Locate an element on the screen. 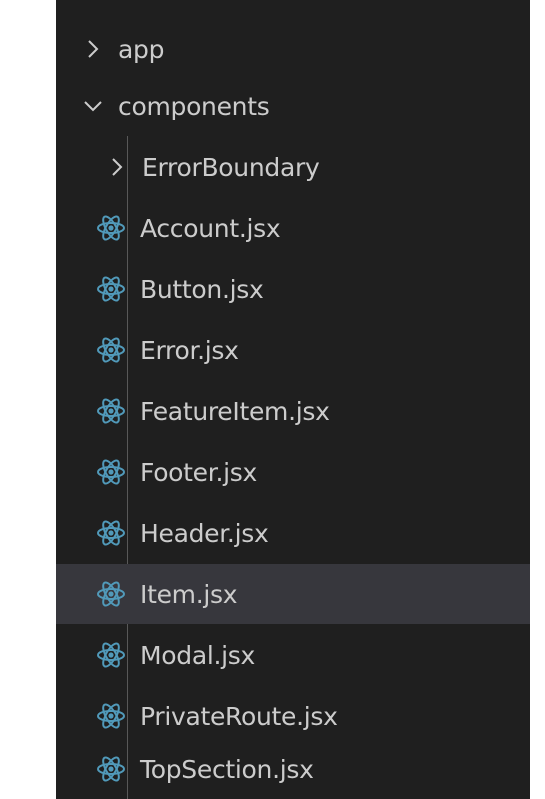 The image size is (545, 799). file-privateroute: PrivateRoute.jsx is located at coordinates (293, 716).